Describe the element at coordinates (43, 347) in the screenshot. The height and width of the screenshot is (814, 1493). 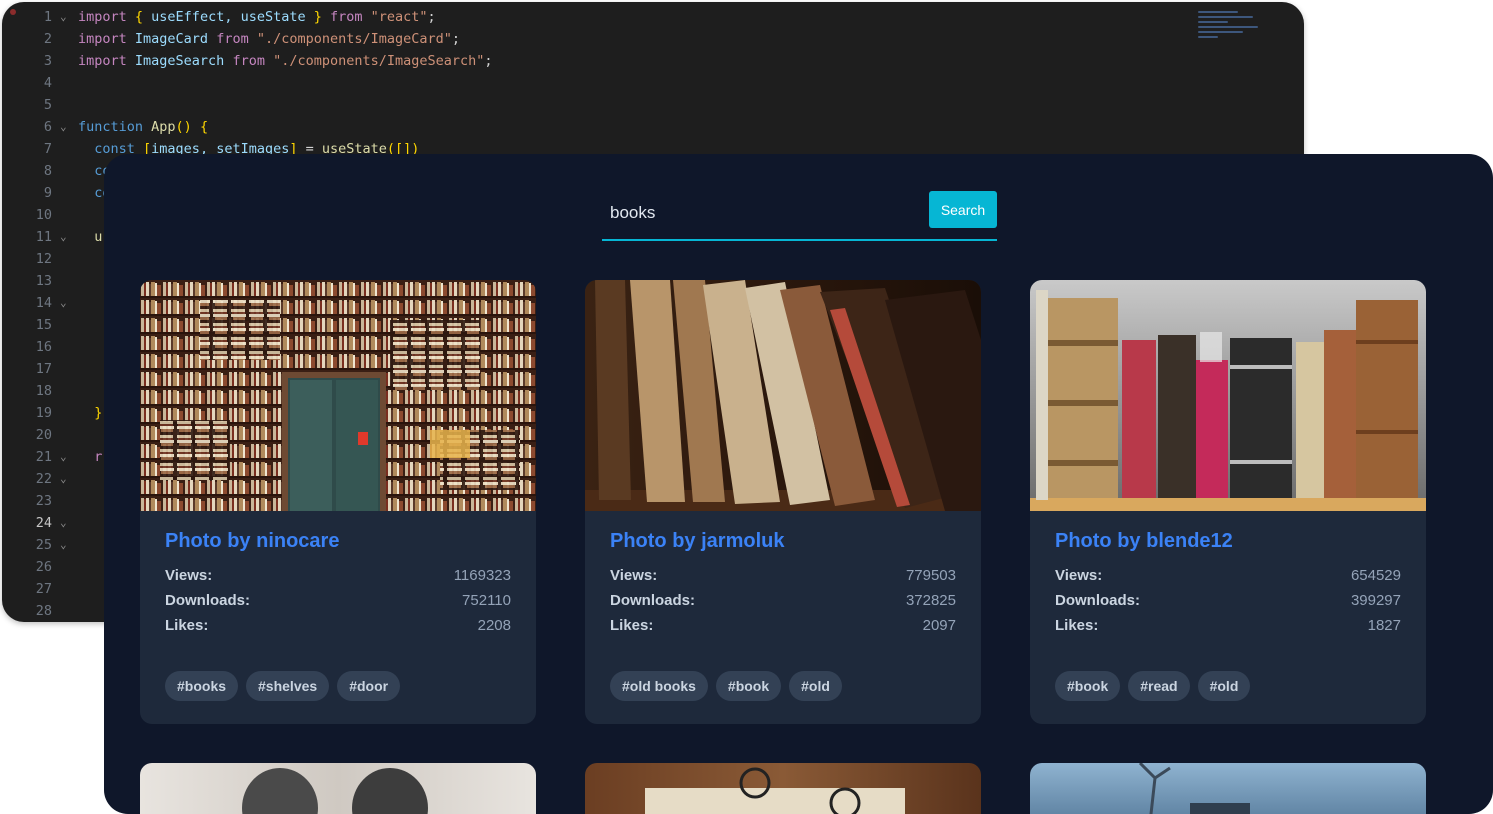
I see `line-number: 16` at that location.